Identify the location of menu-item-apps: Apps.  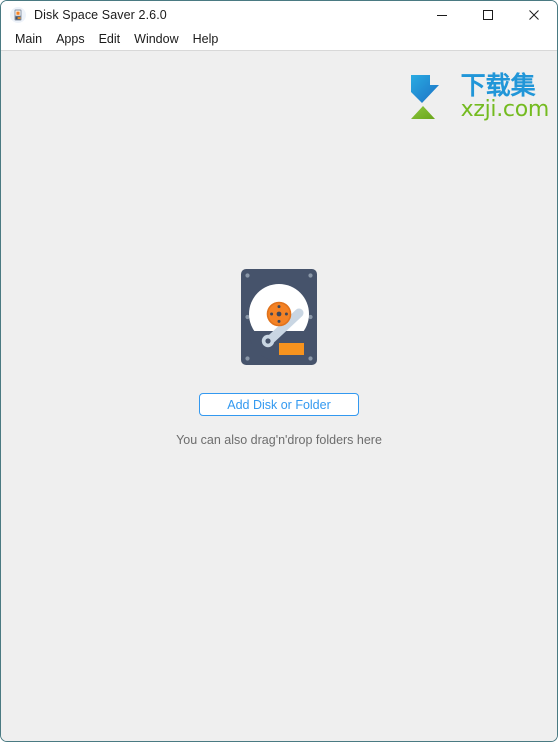
(70, 39).